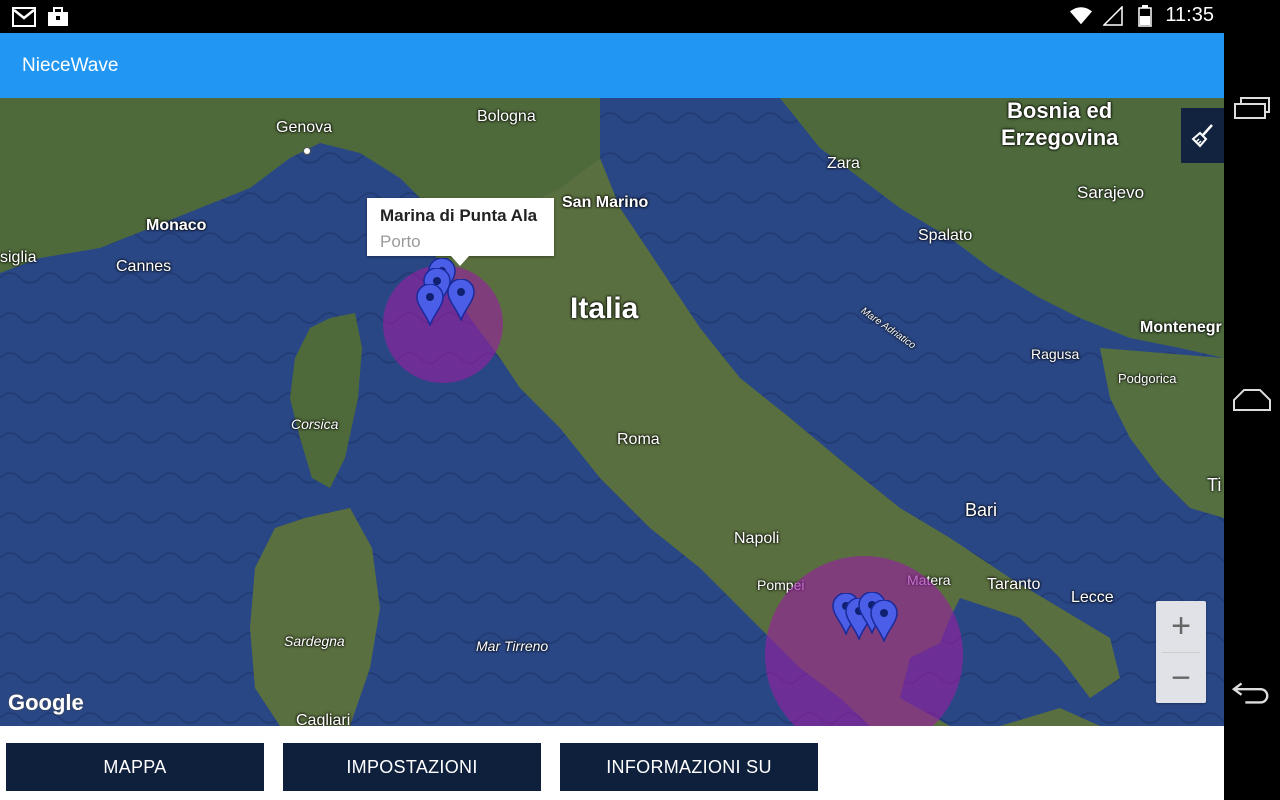 The height and width of the screenshot is (800, 1280). Describe the element at coordinates (135, 767) in the screenshot. I see `map-button: MAPPA` at that location.